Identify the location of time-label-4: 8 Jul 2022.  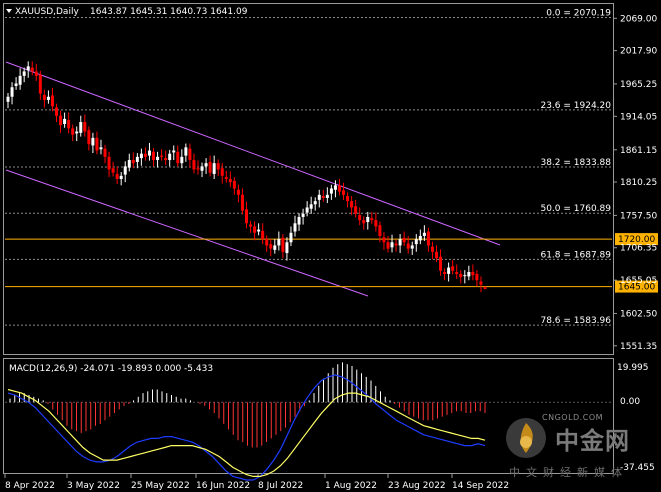
(280, 486).